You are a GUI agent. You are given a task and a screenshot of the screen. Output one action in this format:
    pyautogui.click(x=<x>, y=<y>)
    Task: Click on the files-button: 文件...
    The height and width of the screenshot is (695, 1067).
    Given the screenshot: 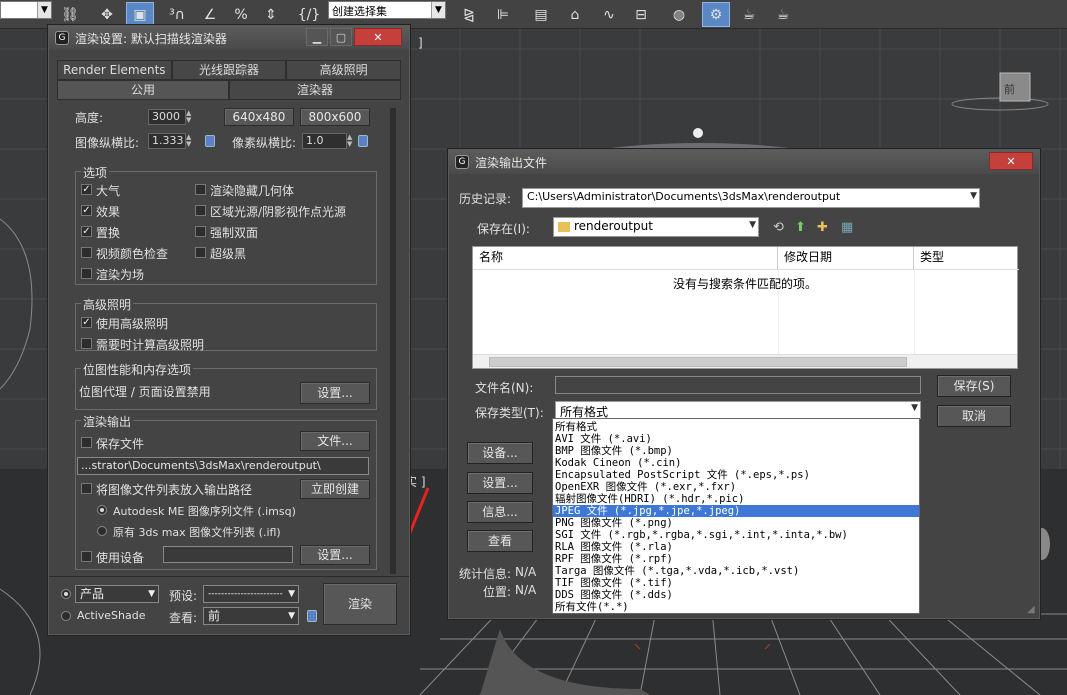 What is the action you would take?
    pyautogui.click(x=335, y=441)
    